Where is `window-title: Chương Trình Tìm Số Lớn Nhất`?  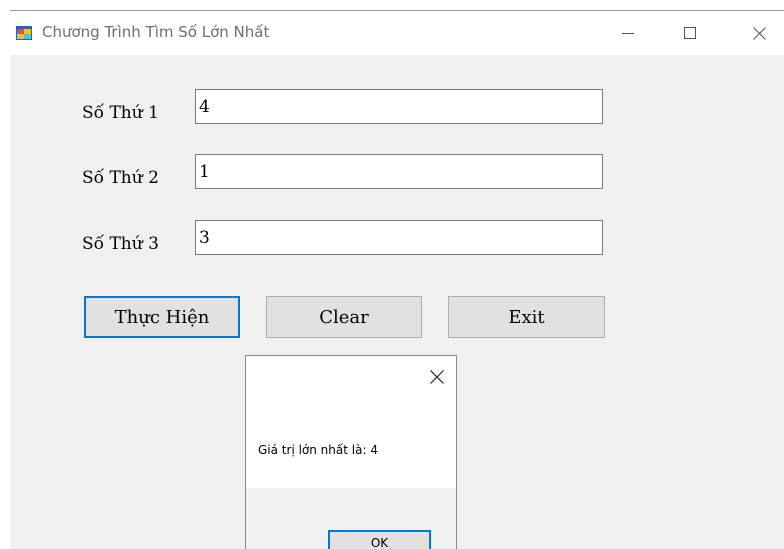
window-title: Chương Trình Tìm Số Lớn Nhất is located at coordinates (156, 32).